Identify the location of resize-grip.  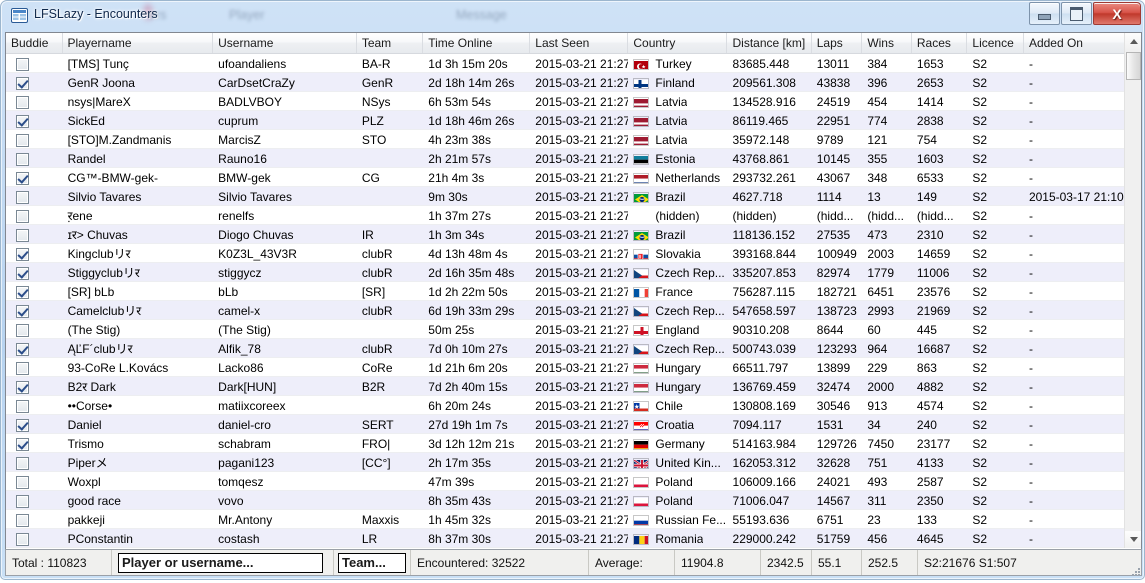
(1135, 571).